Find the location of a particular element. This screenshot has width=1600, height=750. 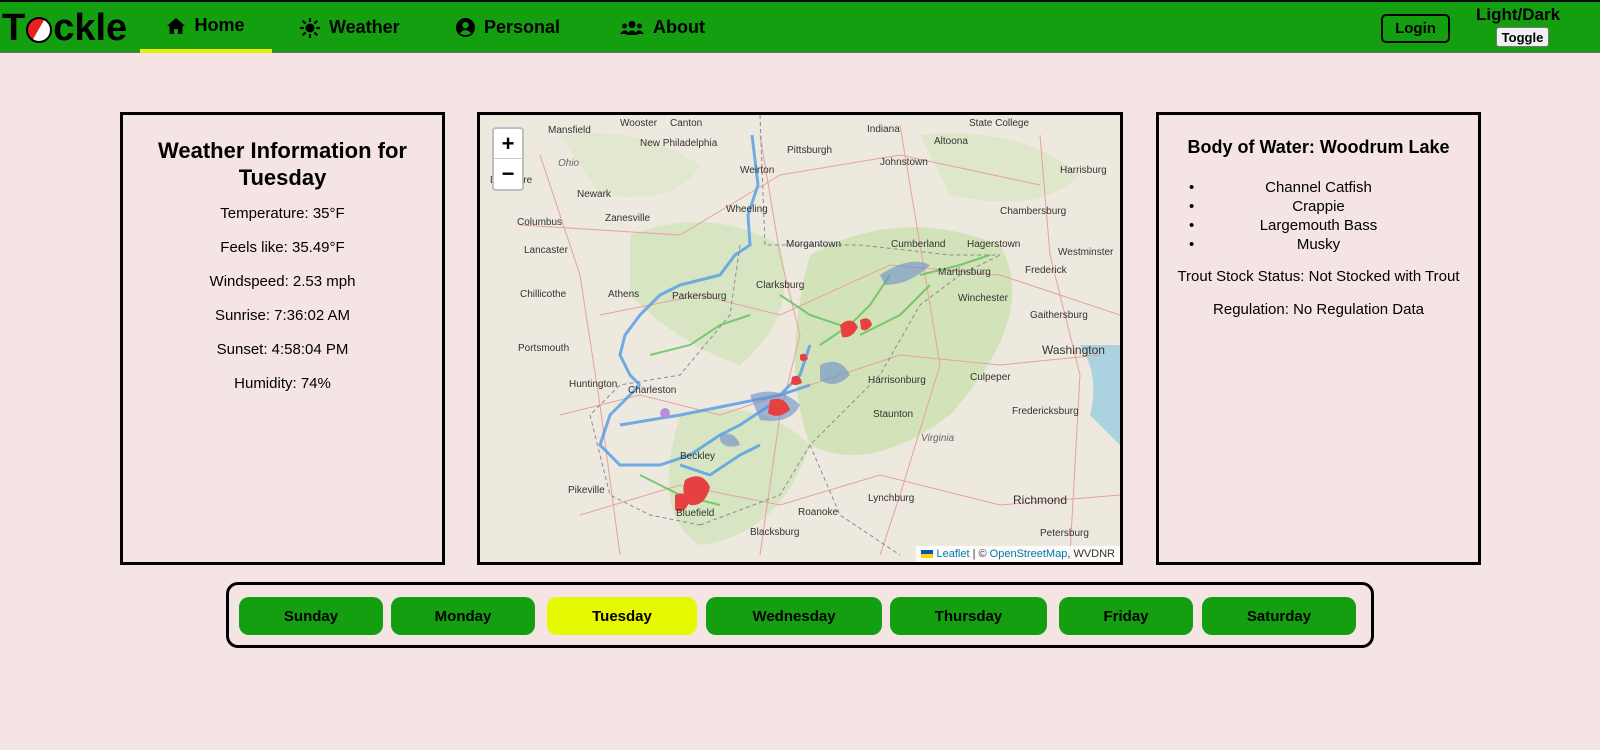

day-button-wednesday: Wednesday is located at coordinates (794, 616).